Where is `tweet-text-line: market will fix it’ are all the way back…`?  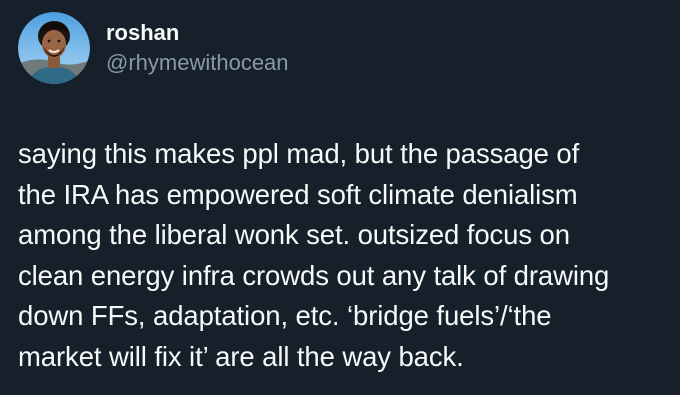
tweet-text-line: market will fix it’ are all the way back… is located at coordinates (241, 356).